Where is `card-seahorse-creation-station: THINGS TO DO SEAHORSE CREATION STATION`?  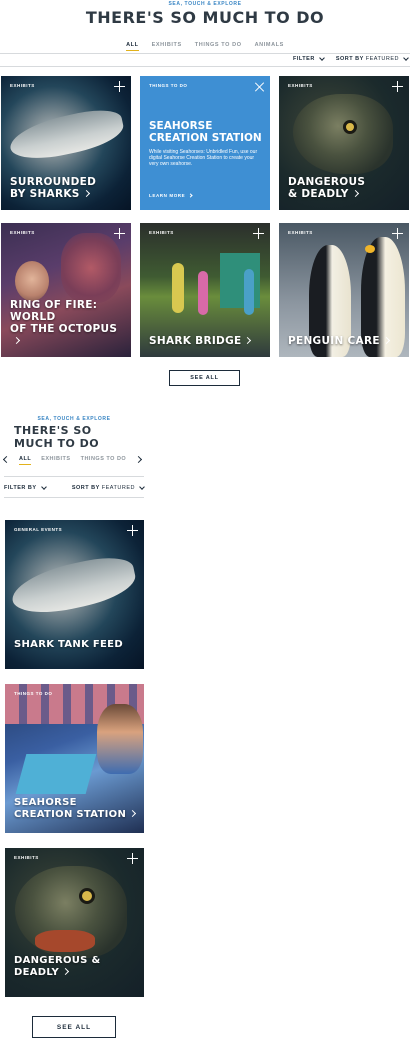 card-seahorse-creation-station: THINGS TO DO SEAHORSE CREATION STATION is located at coordinates (74, 758).